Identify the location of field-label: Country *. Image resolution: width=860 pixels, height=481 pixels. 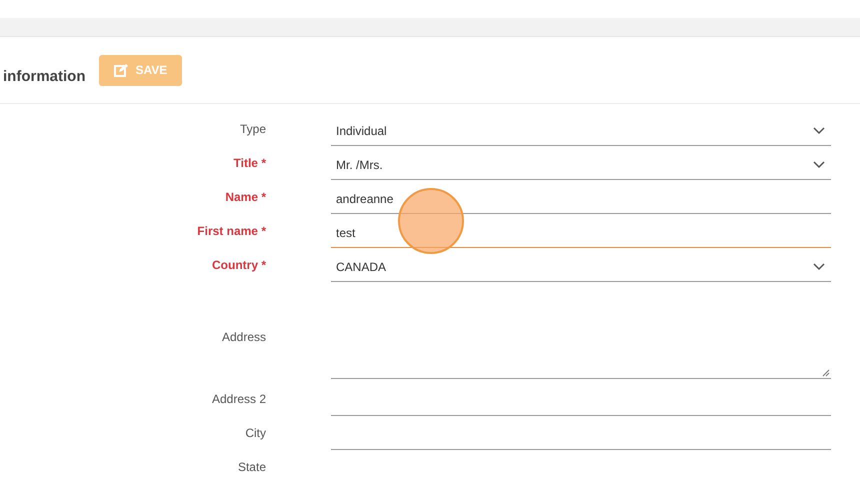
(239, 265).